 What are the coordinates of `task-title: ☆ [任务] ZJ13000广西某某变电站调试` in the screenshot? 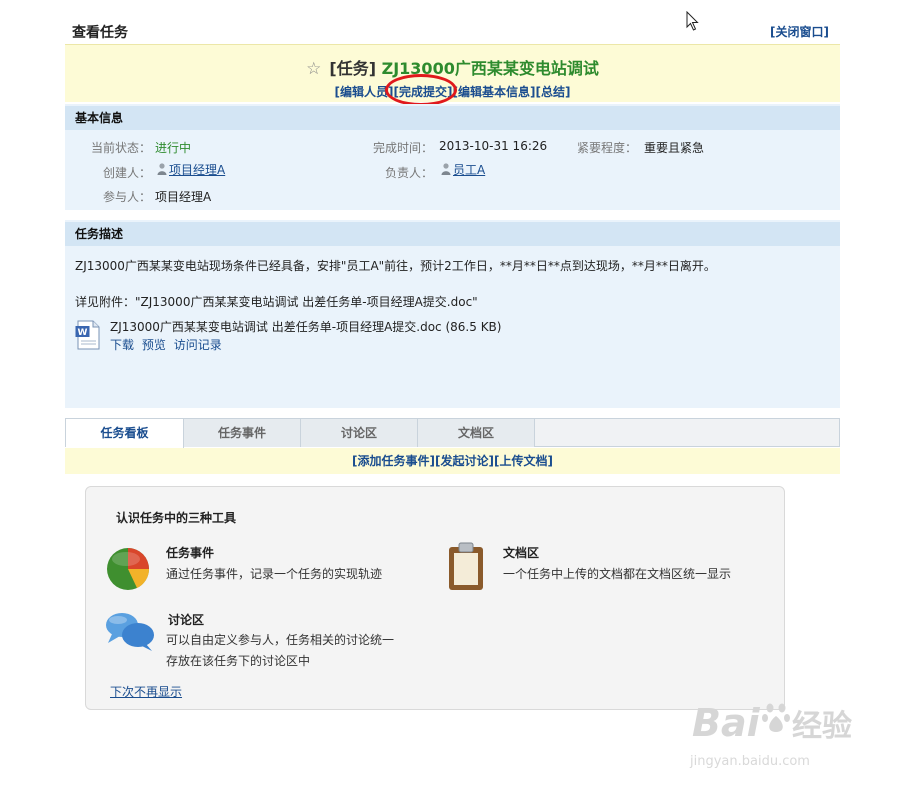 It's located at (452, 67).